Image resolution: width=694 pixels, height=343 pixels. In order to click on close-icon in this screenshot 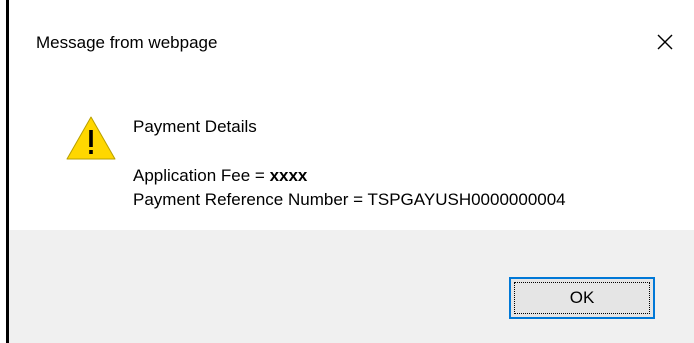, I will do `click(665, 42)`.